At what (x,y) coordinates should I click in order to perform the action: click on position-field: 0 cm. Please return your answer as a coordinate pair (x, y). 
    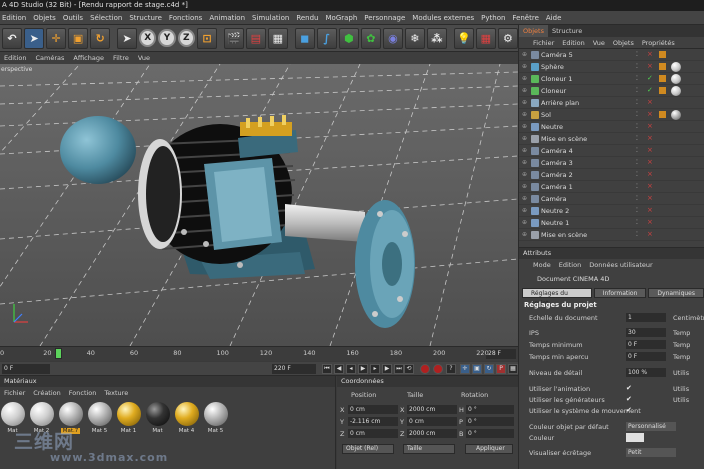
    Looking at the image, I should click on (373, 409).